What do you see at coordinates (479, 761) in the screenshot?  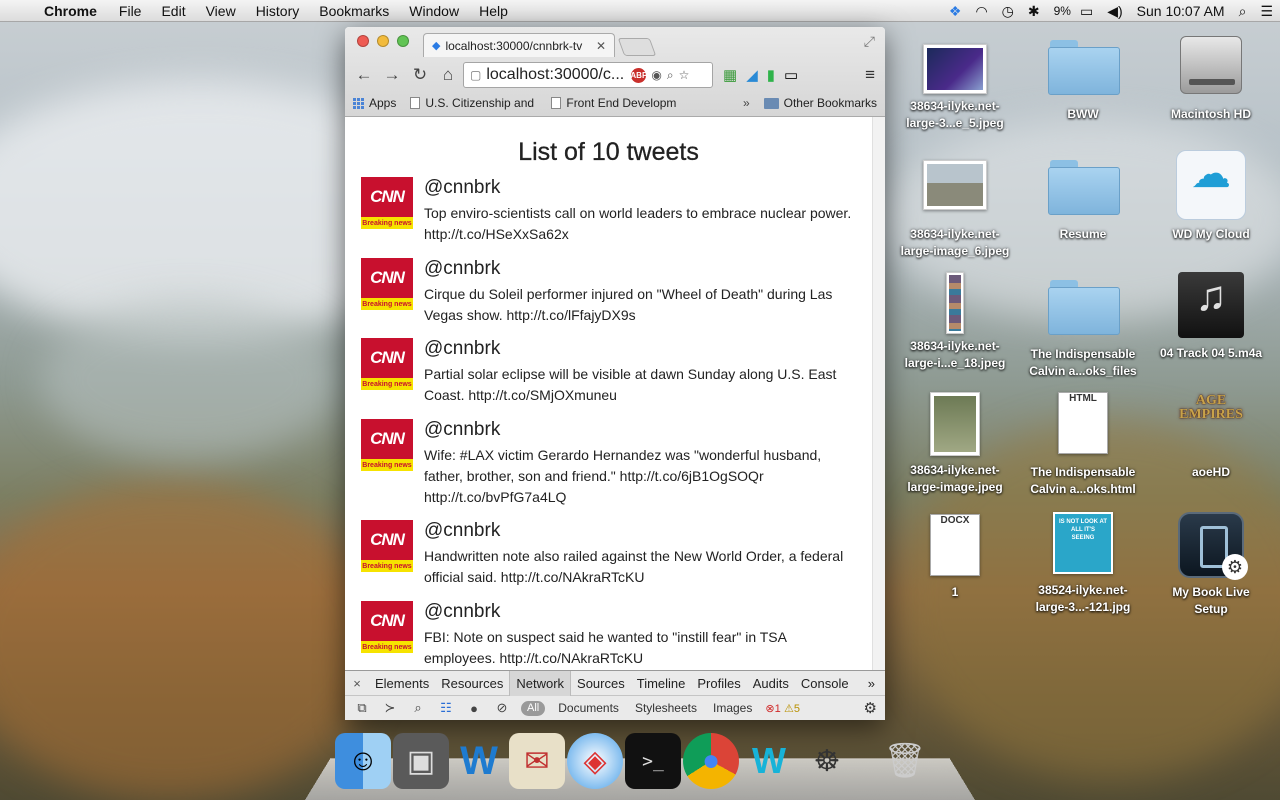 I see `word-icon: W` at bounding box center [479, 761].